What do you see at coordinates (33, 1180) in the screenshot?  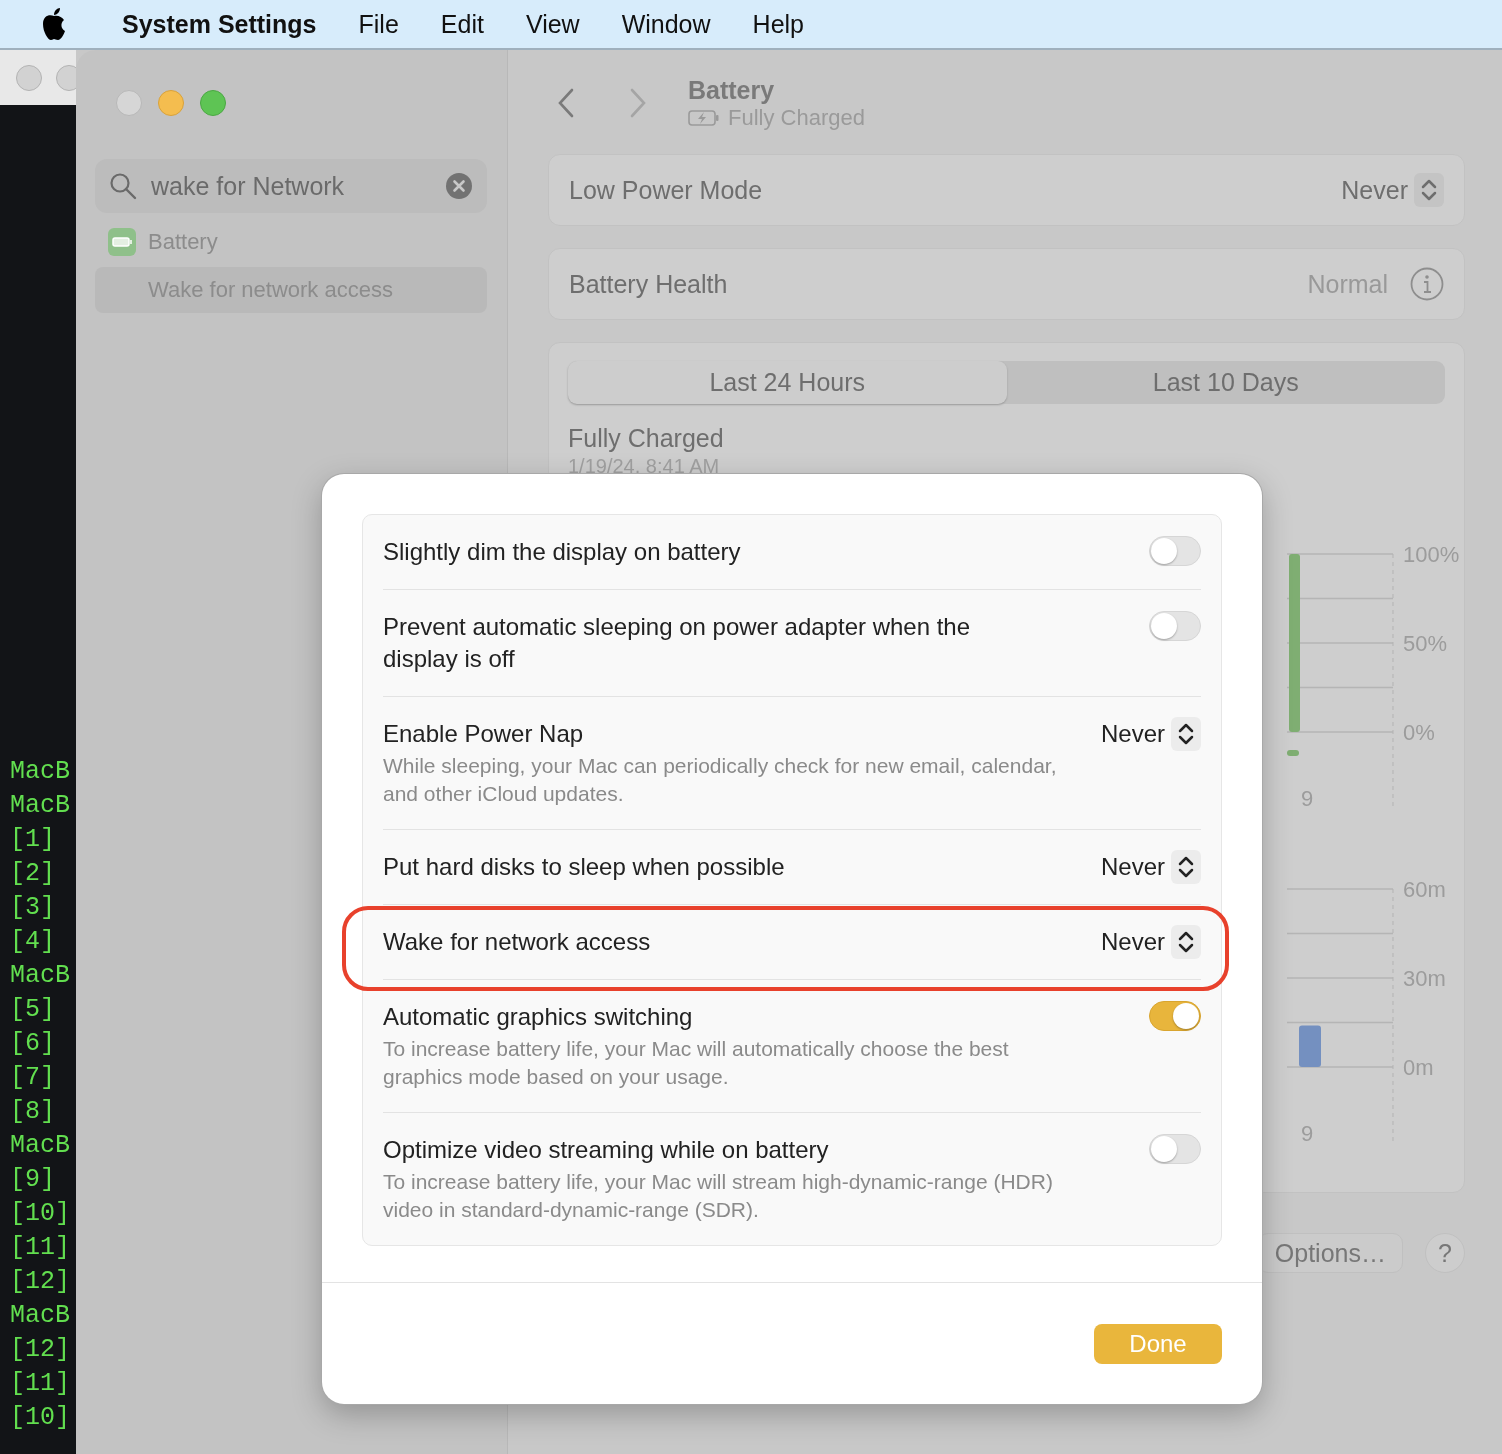 I see `terminal-line: [9]` at bounding box center [33, 1180].